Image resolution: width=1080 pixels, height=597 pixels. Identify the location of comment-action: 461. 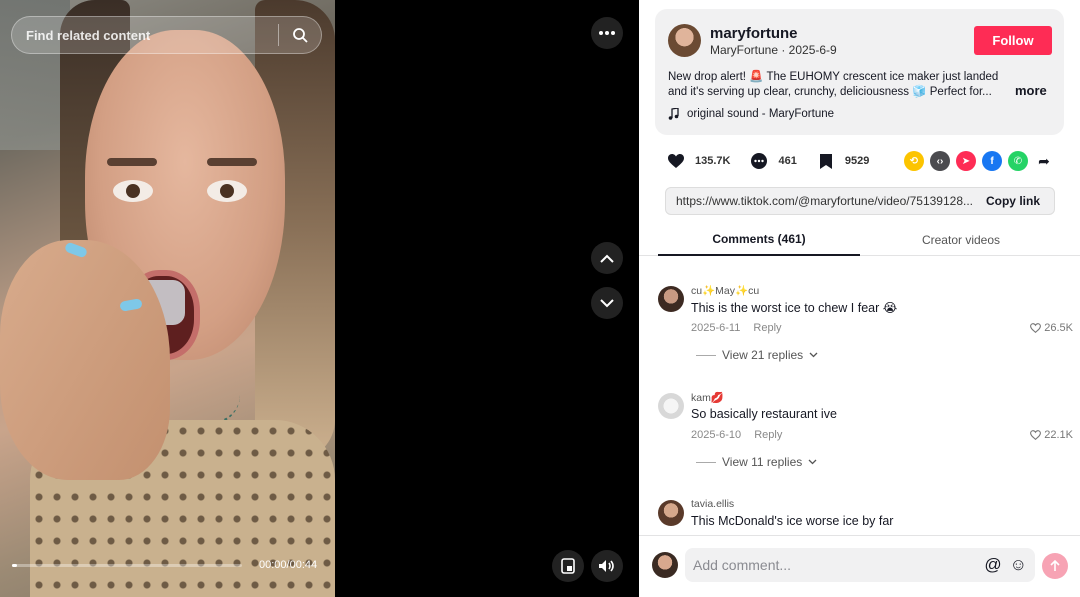
(772, 161).